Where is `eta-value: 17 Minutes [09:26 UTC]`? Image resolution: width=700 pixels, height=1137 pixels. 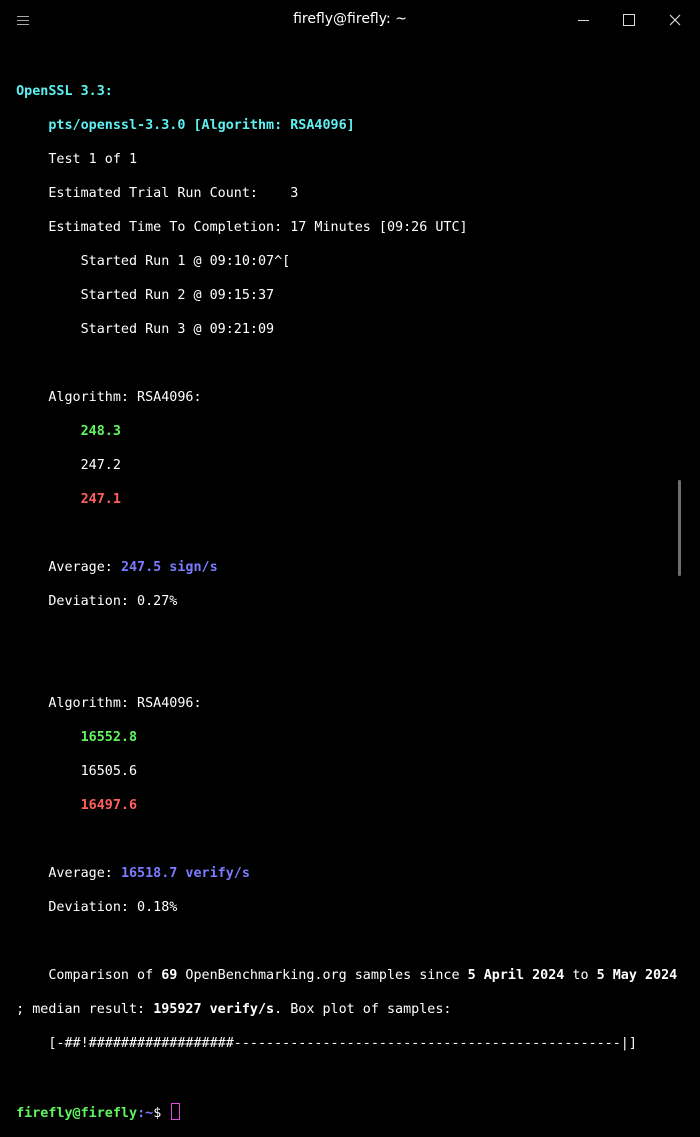 eta-value: 17 Minutes [09:26 UTC] is located at coordinates (379, 227).